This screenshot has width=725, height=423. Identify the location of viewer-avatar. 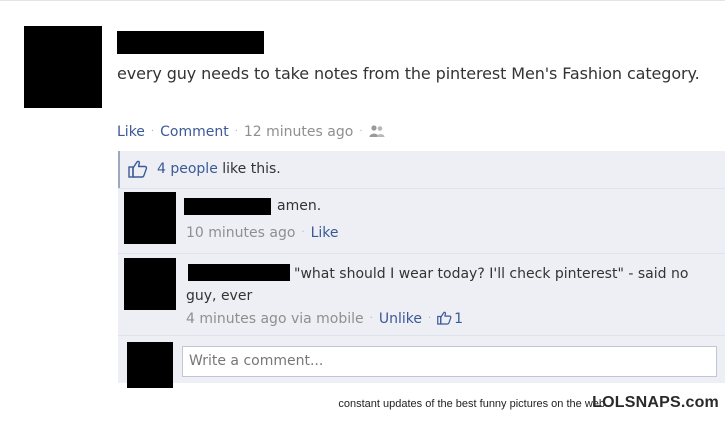
(150, 365).